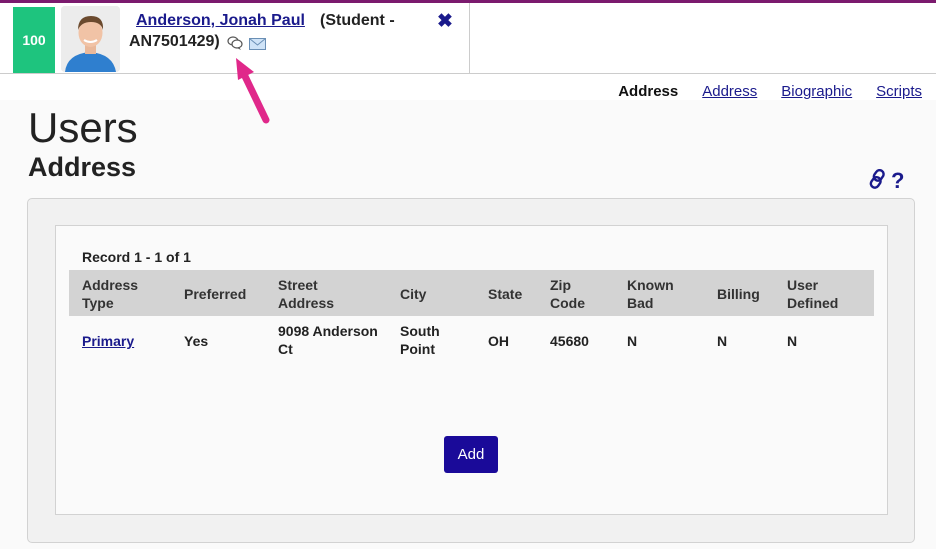 This screenshot has width=936, height=549. I want to click on col-billing: Billing, so click(738, 294).